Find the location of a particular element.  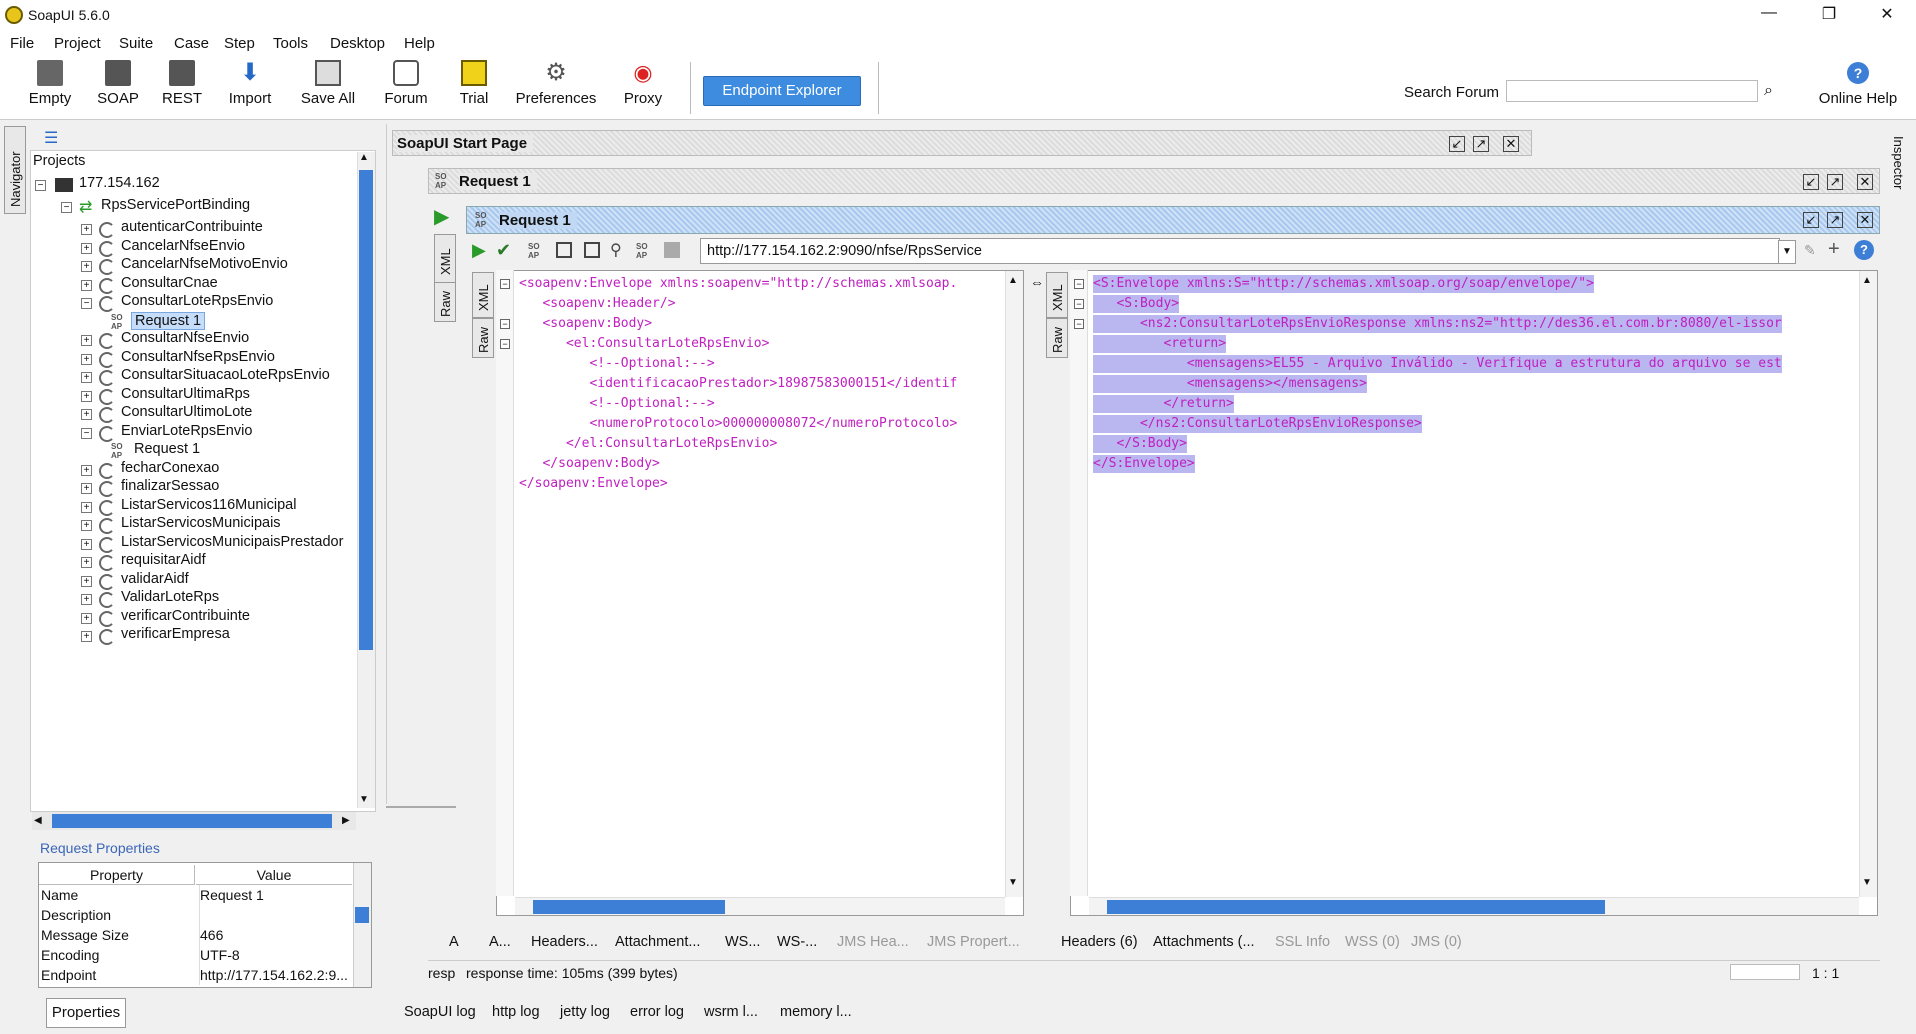

property-name-cell: Description is located at coordinates (117, 915).